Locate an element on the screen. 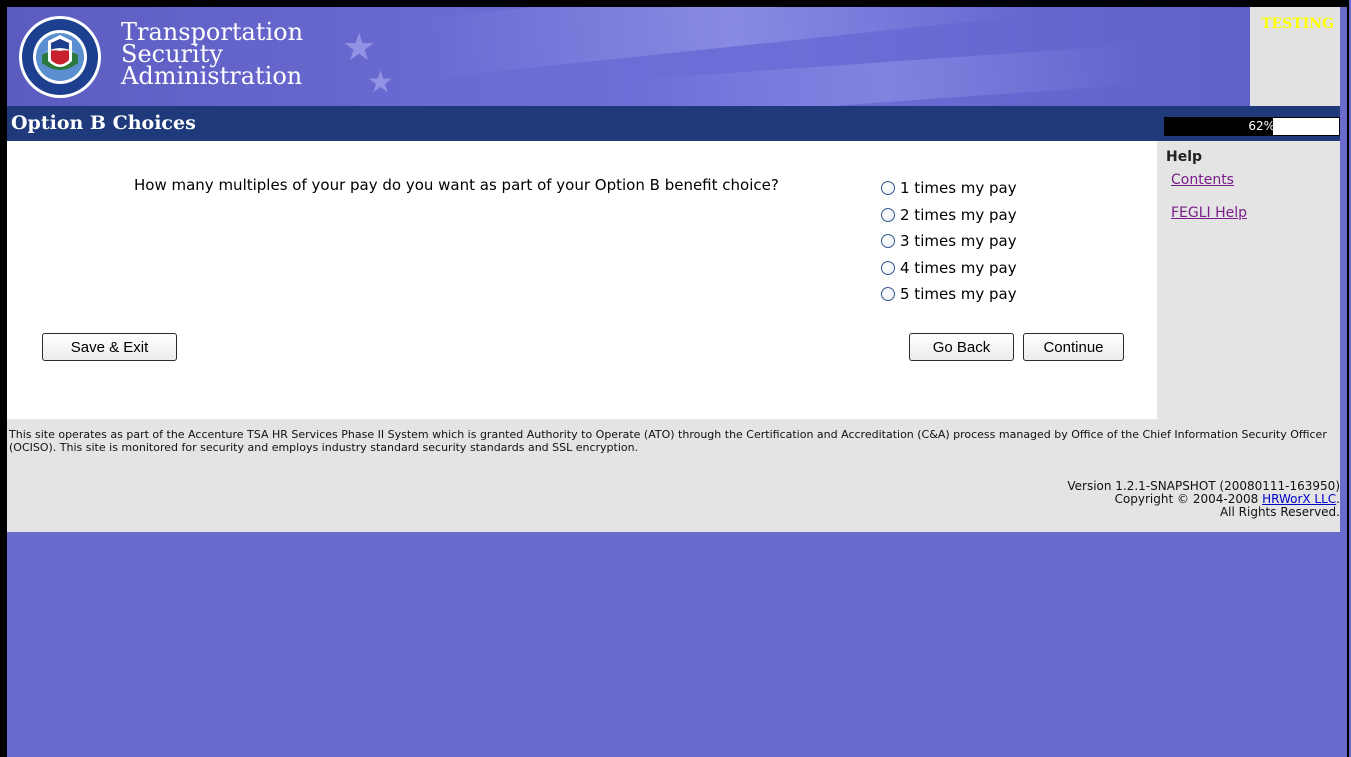  option-3-times-pay: 3 times my pay is located at coordinates (949, 241).